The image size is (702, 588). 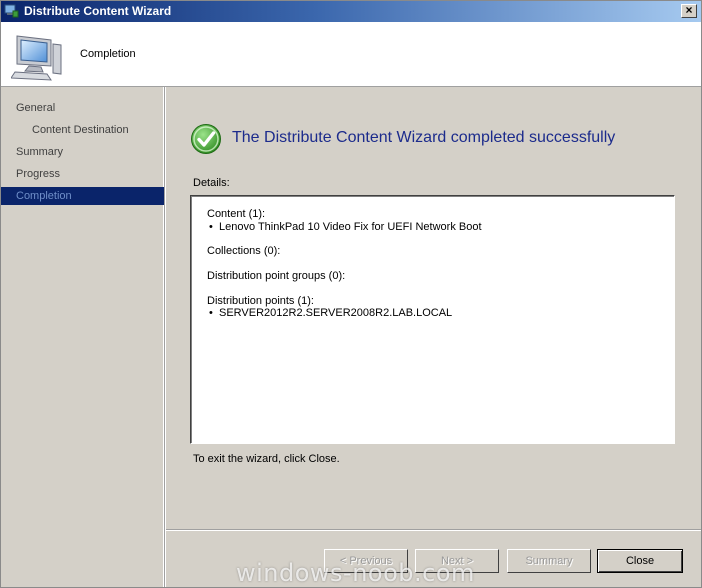 What do you see at coordinates (36, 58) in the screenshot?
I see `computer-icon` at bounding box center [36, 58].